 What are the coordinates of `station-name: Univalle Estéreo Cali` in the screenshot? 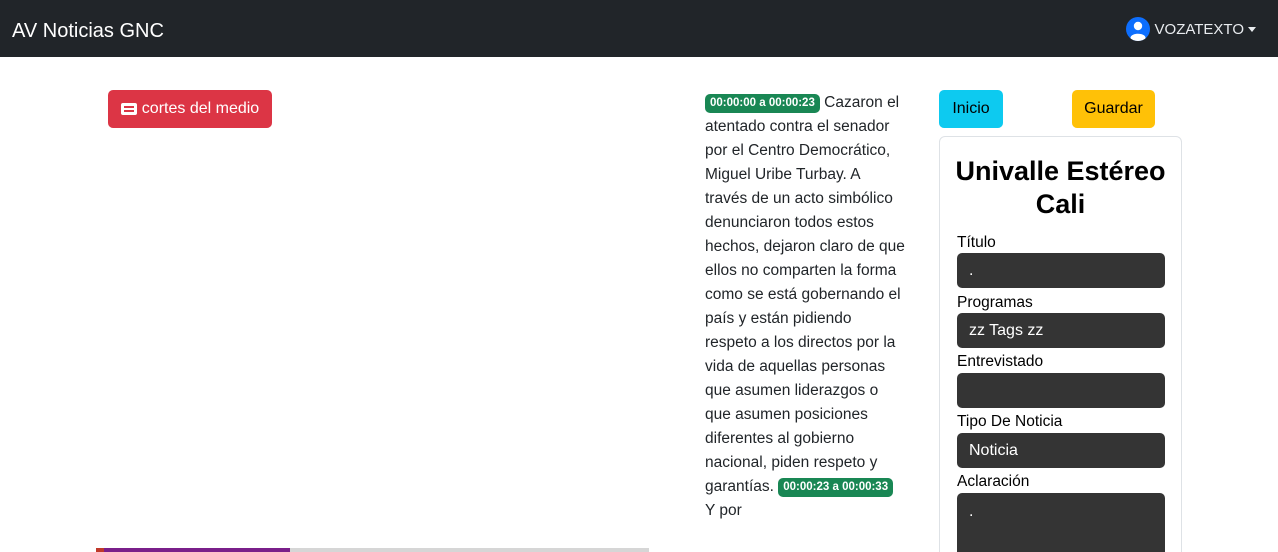 It's located at (1060, 187).